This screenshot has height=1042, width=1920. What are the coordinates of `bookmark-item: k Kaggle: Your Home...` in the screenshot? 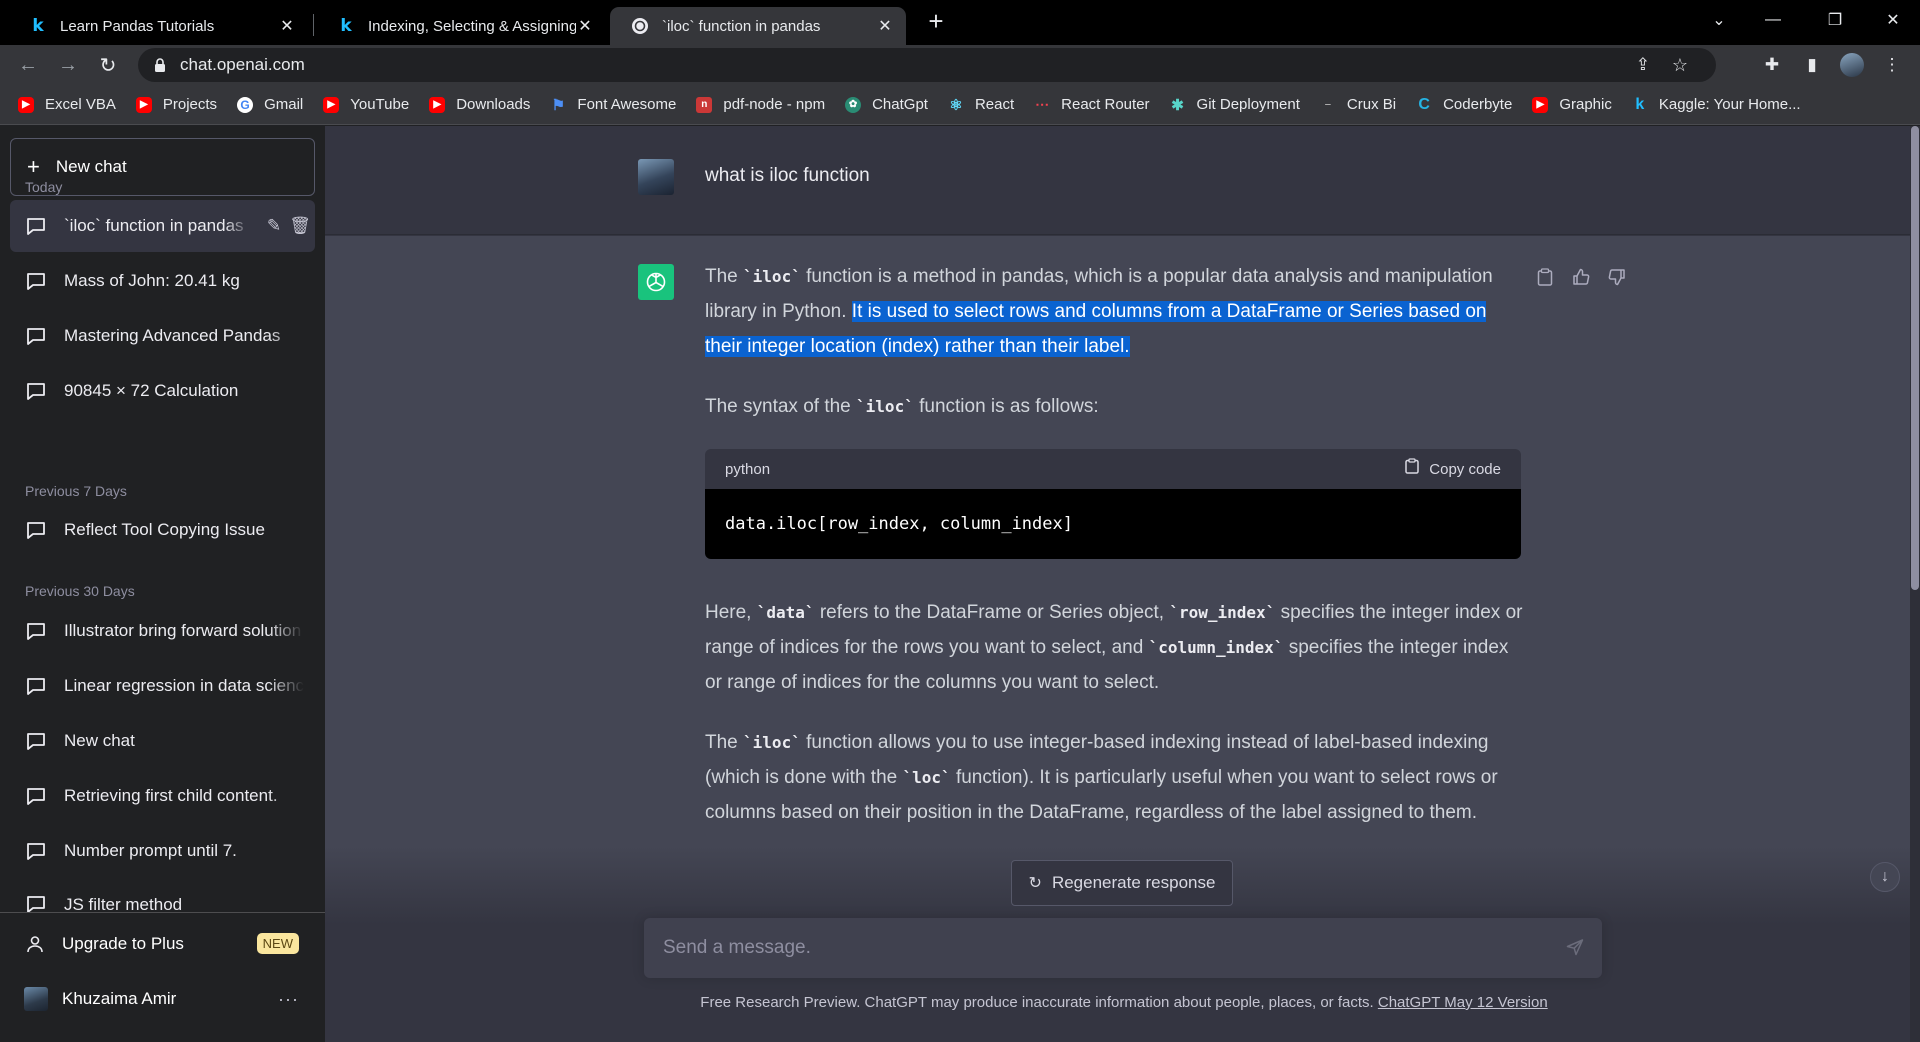 It's located at (1716, 104).